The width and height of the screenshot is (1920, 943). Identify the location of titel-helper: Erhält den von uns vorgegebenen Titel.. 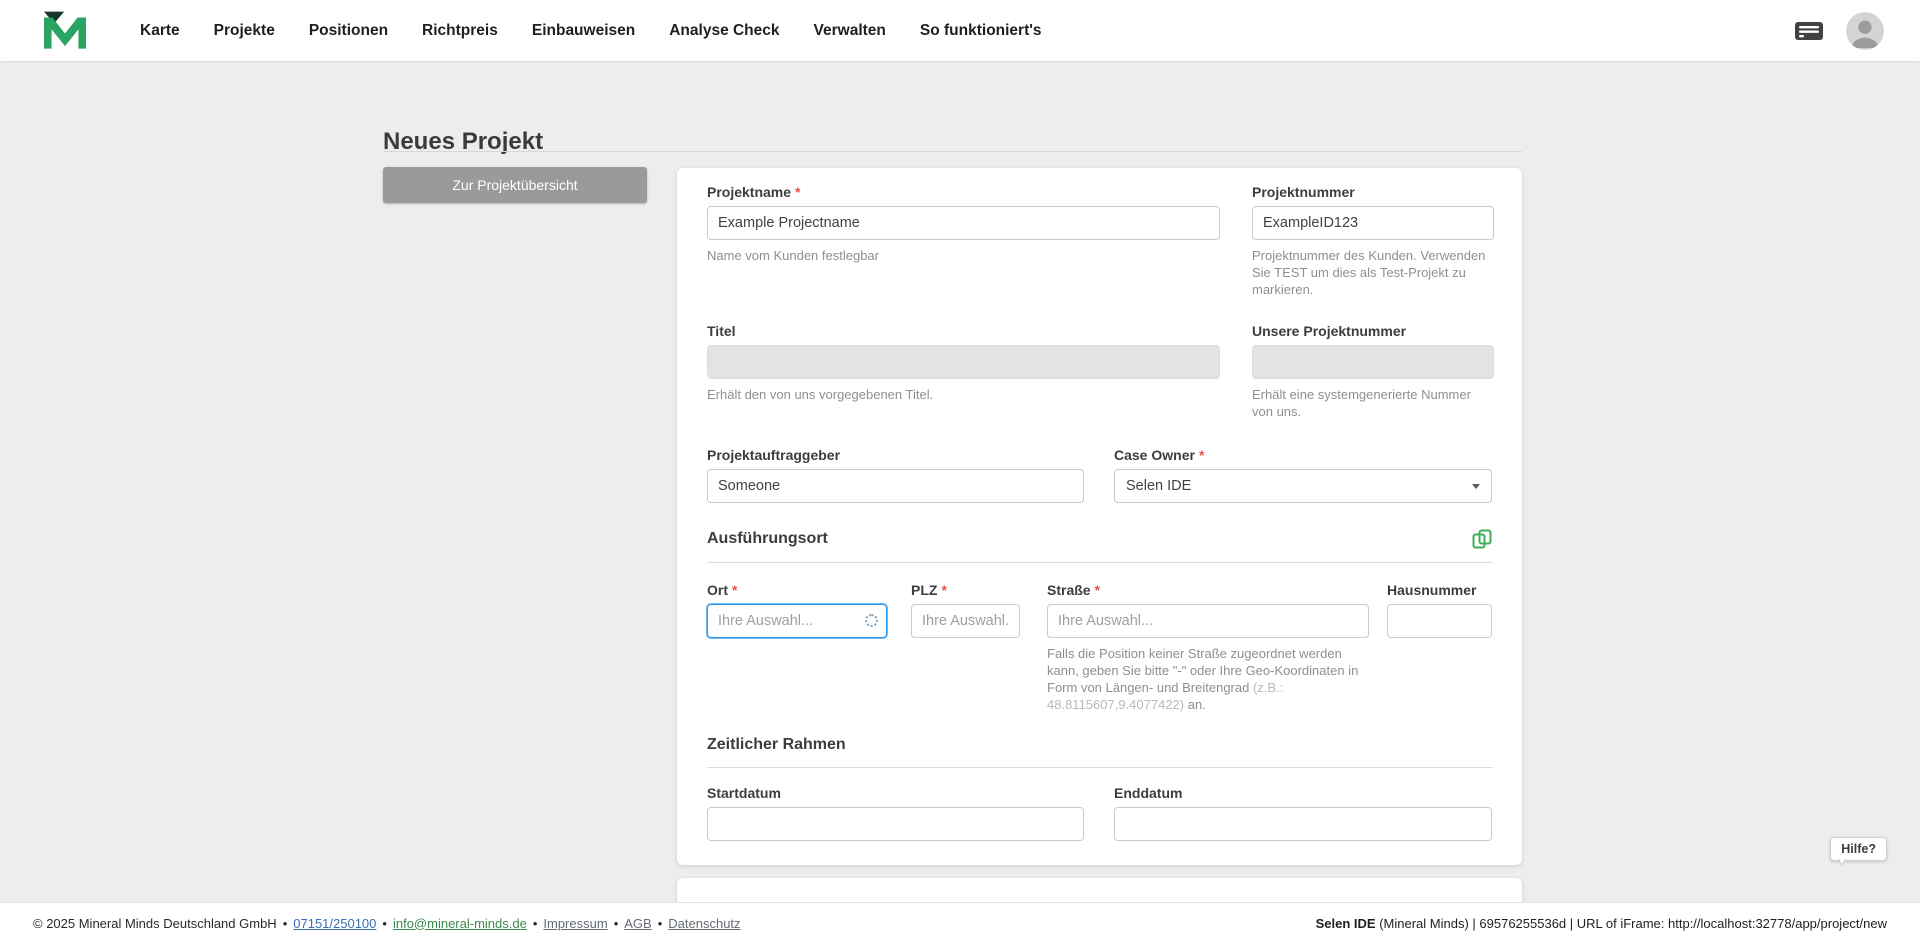
(820, 394).